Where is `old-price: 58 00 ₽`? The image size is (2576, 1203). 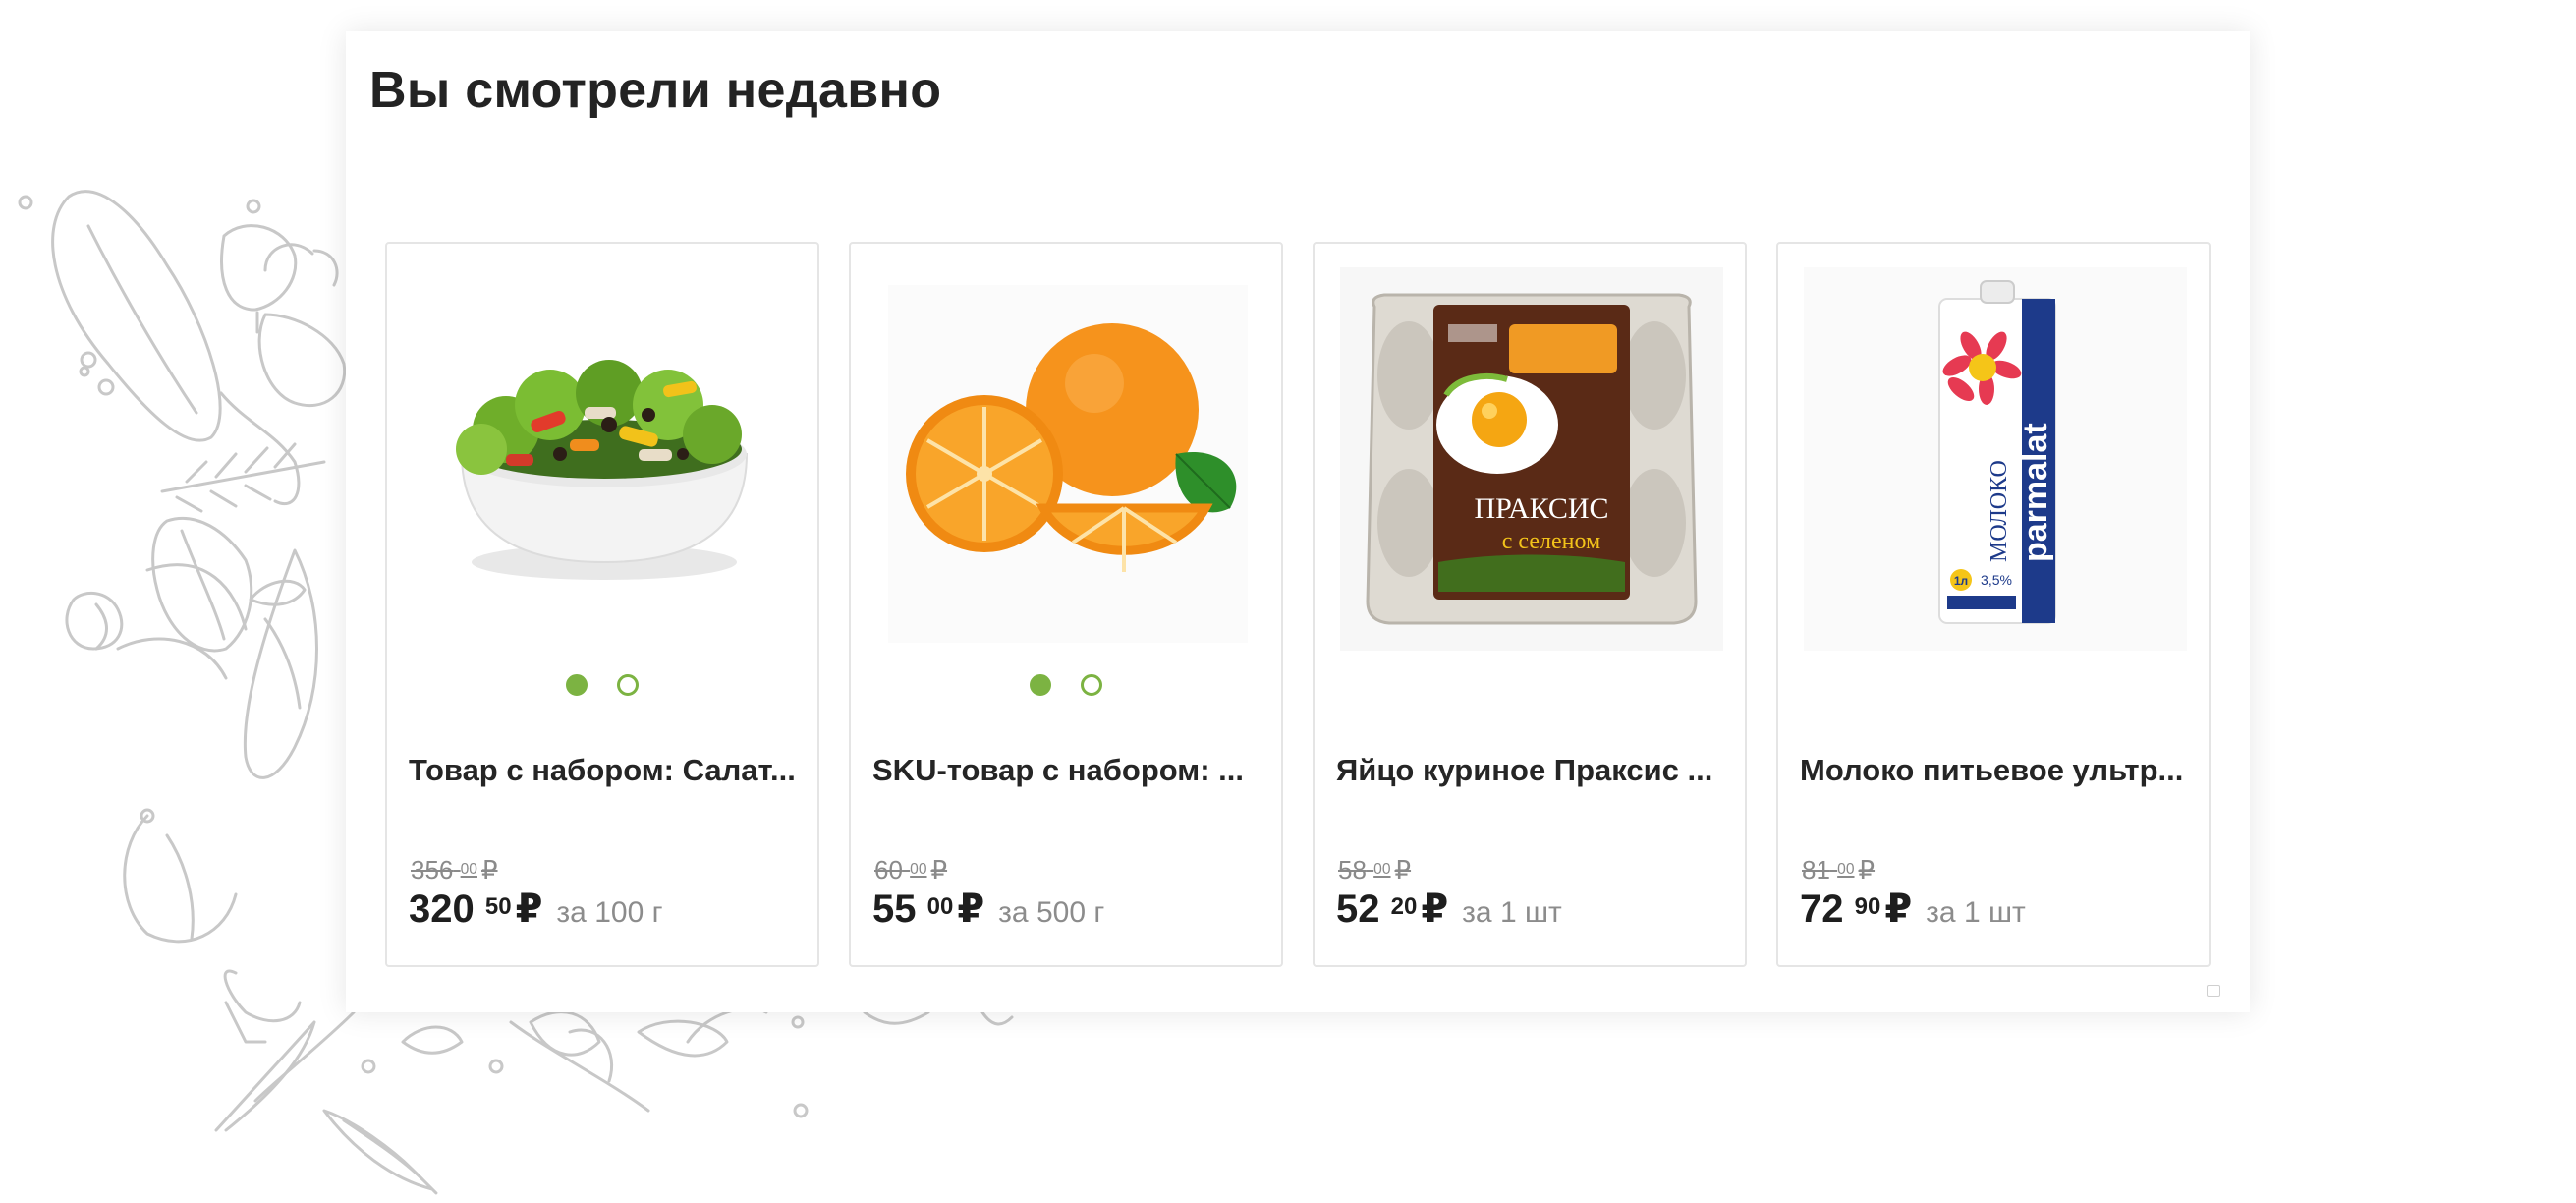
old-price: 58 00 ₽ is located at coordinates (1375, 870).